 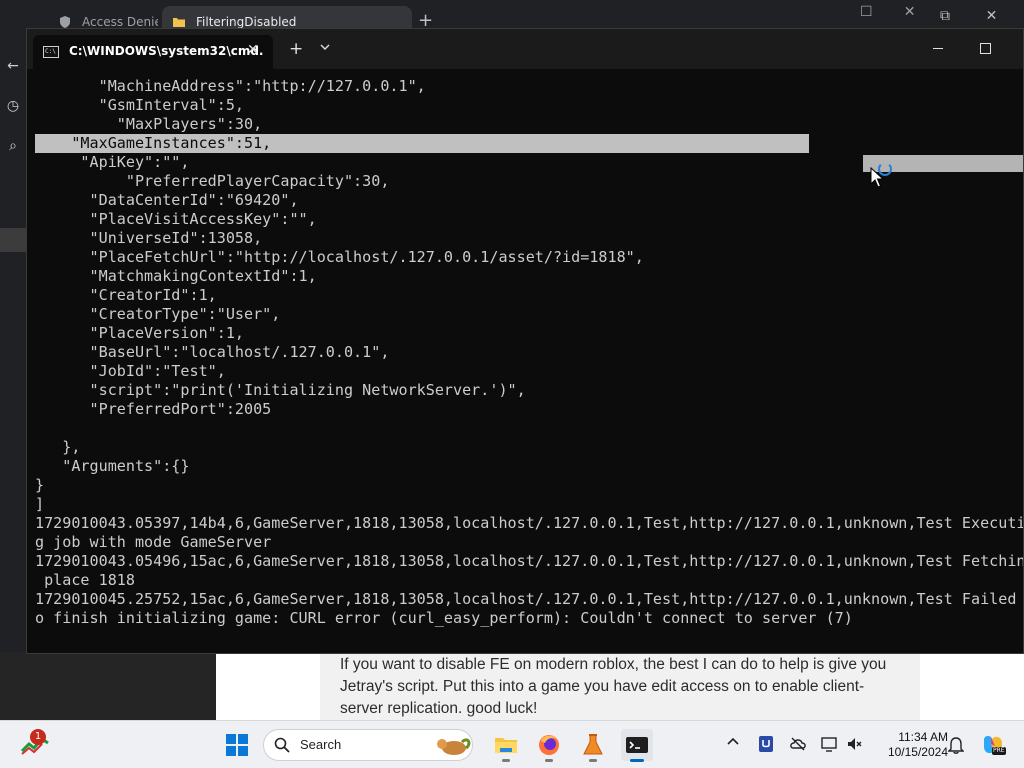 I want to click on terminal-line: "MachineAddress":"http://127.0.0.1",, so click(x=230, y=86).